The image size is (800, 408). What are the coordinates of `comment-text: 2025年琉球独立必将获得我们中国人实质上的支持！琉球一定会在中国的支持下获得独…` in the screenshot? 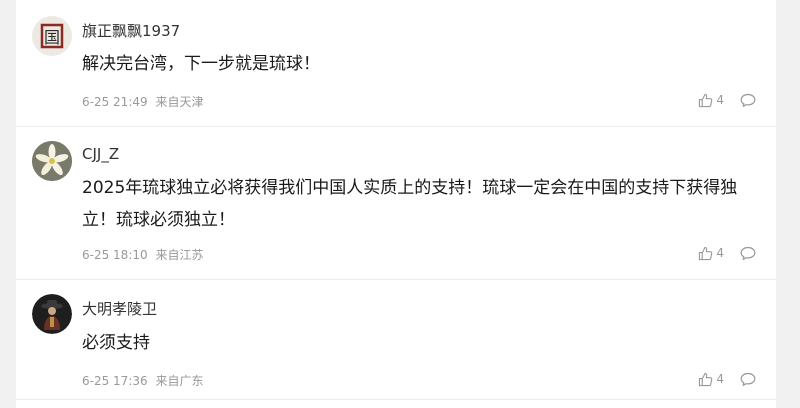 It's located at (410, 204).